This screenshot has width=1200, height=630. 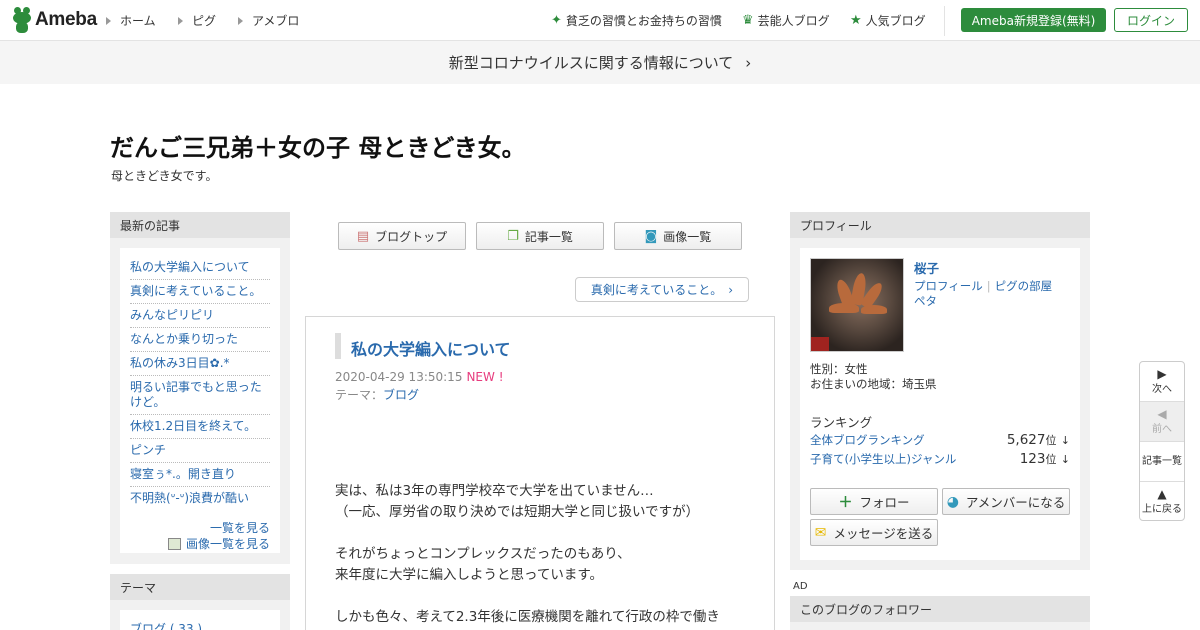 I want to click on article-list-button: 記事一覧, so click(x=1162, y=462).